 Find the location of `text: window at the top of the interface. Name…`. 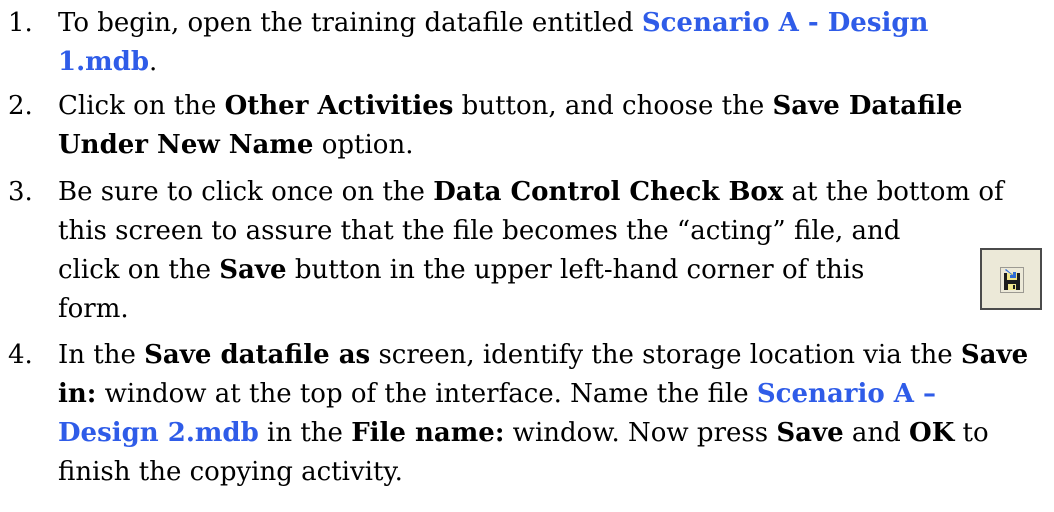

text: window at the top of the interface. Name… is located at coordinates (426, 394).